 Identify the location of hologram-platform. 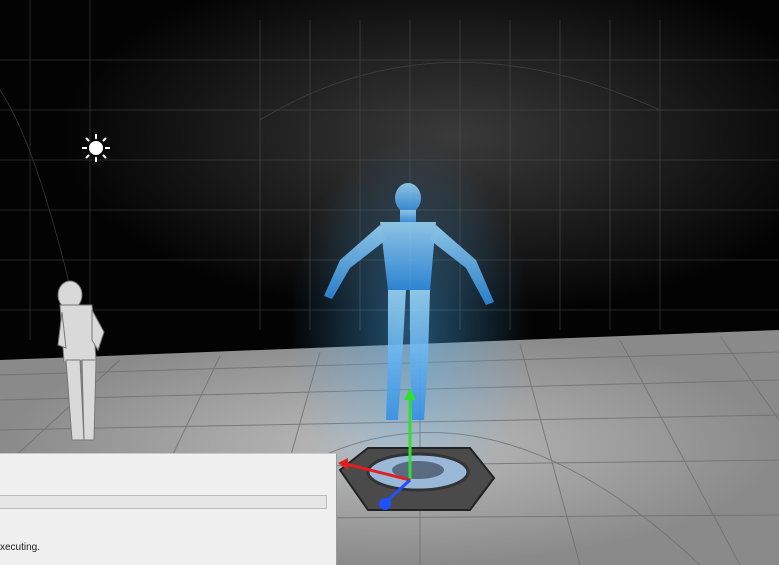
(417, 479).